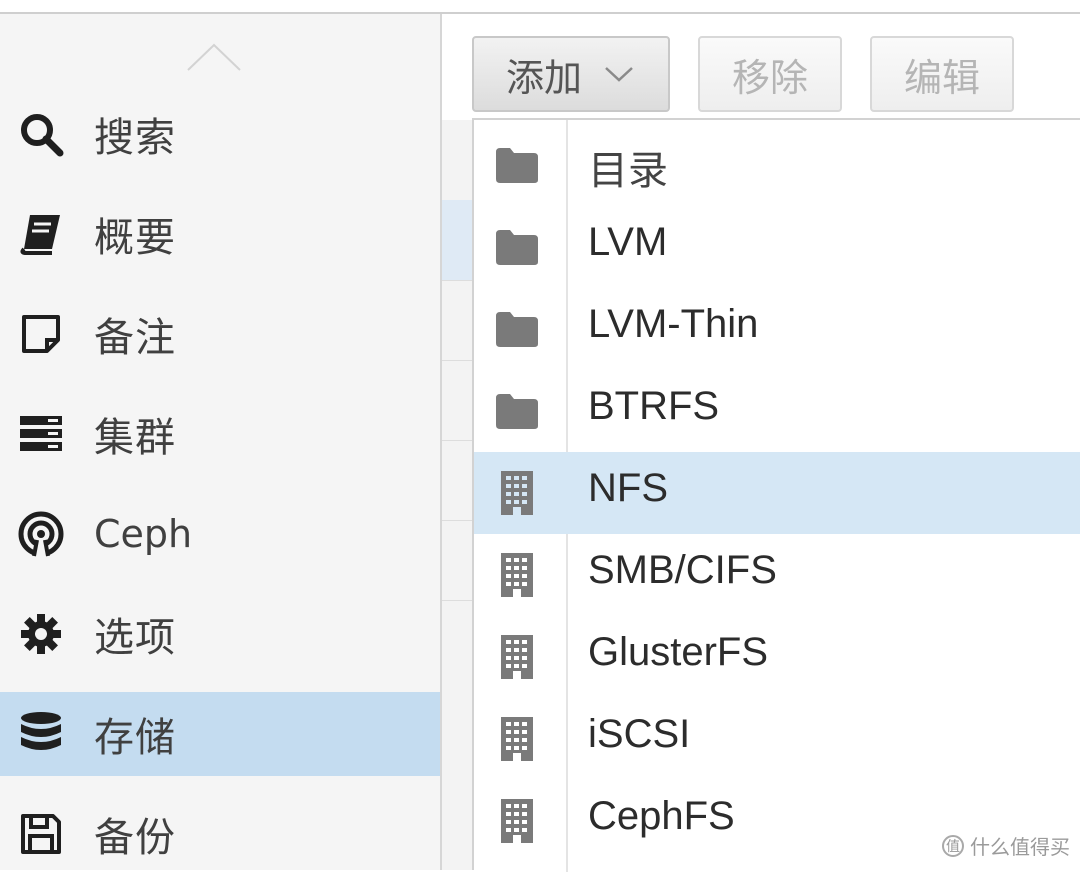  Describe the element at coordinates (41, 434) in the screenshot. I see `server-icon` at that location.